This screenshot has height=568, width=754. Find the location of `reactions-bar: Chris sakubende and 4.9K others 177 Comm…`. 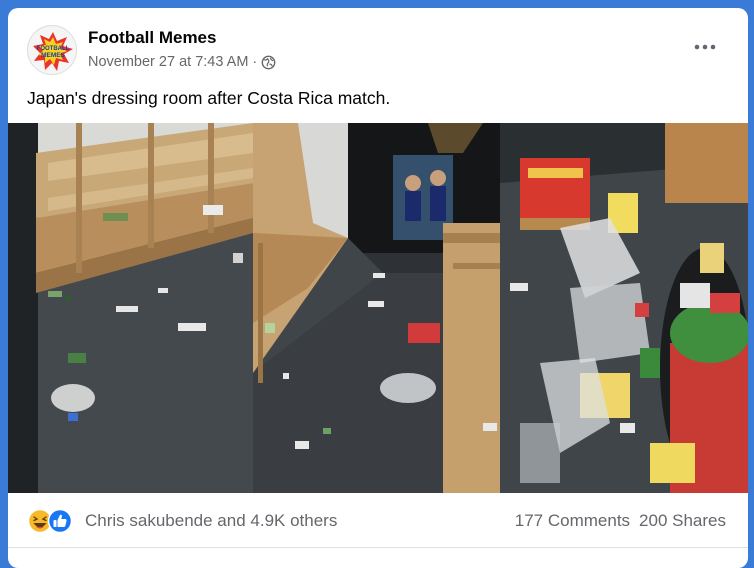

reactions-bar: Chris sakubende and 4.9K others 177 Comm… is located at coordinates (378, 520).